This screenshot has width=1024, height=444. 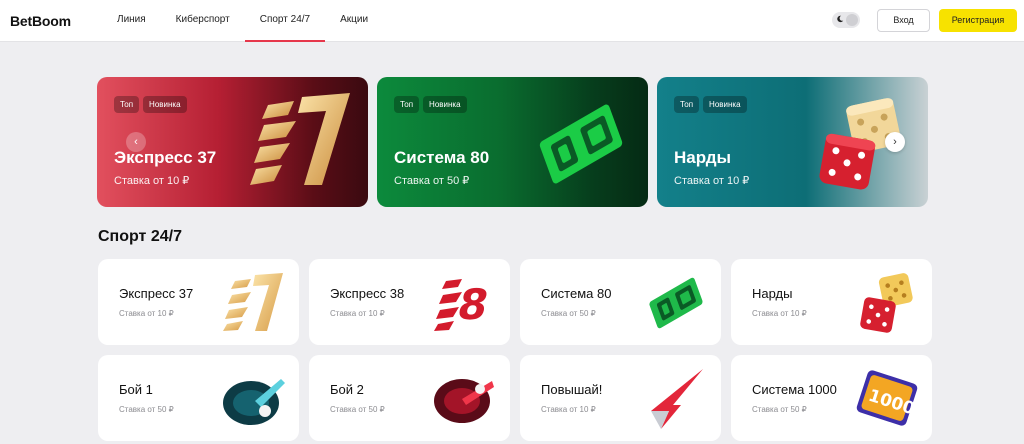 What do you see at coordinates (978, 20) in the screenshot?
I see `register-button: Регистрация` at bounding box center [978, 20].